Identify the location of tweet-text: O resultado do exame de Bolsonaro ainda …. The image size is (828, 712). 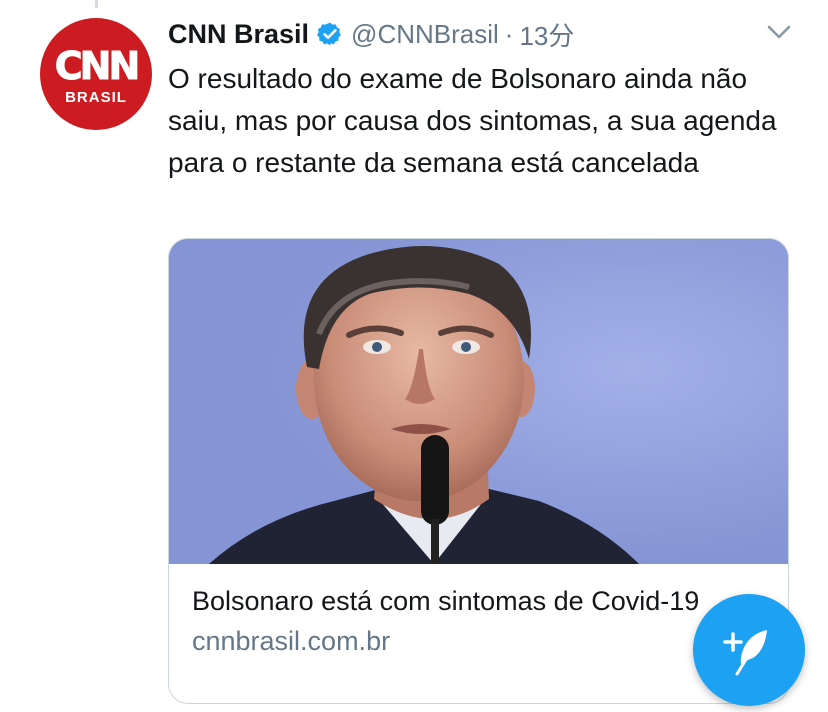
(472, 120).